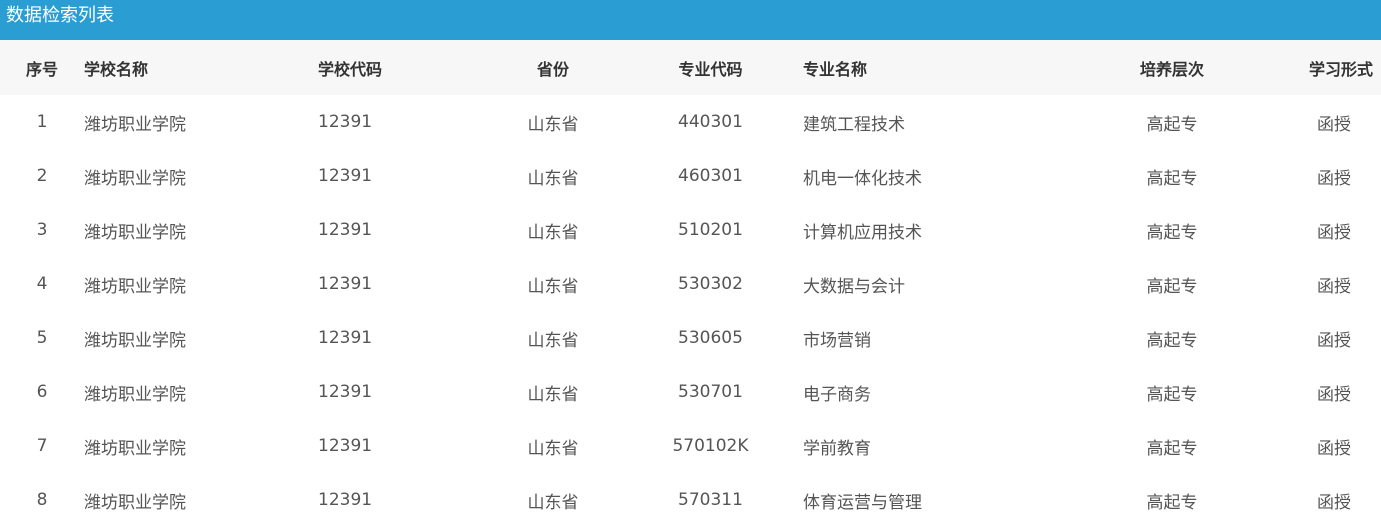  Describe the element at coordinates (1172, 67) in the screenshot. I see `column-header-level: 培养层次` at that location.